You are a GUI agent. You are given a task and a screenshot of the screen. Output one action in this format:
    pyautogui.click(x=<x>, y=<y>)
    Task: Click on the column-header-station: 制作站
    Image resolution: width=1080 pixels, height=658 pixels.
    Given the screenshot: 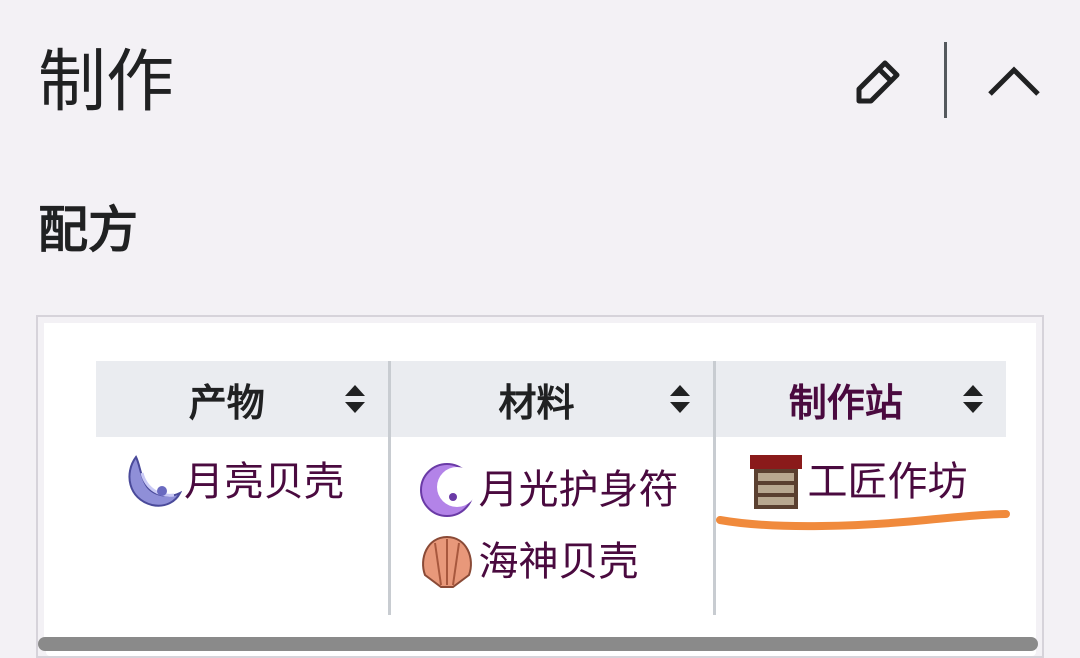 What is the action you would take?
    pyautogui.click(x=859, y=399)
    